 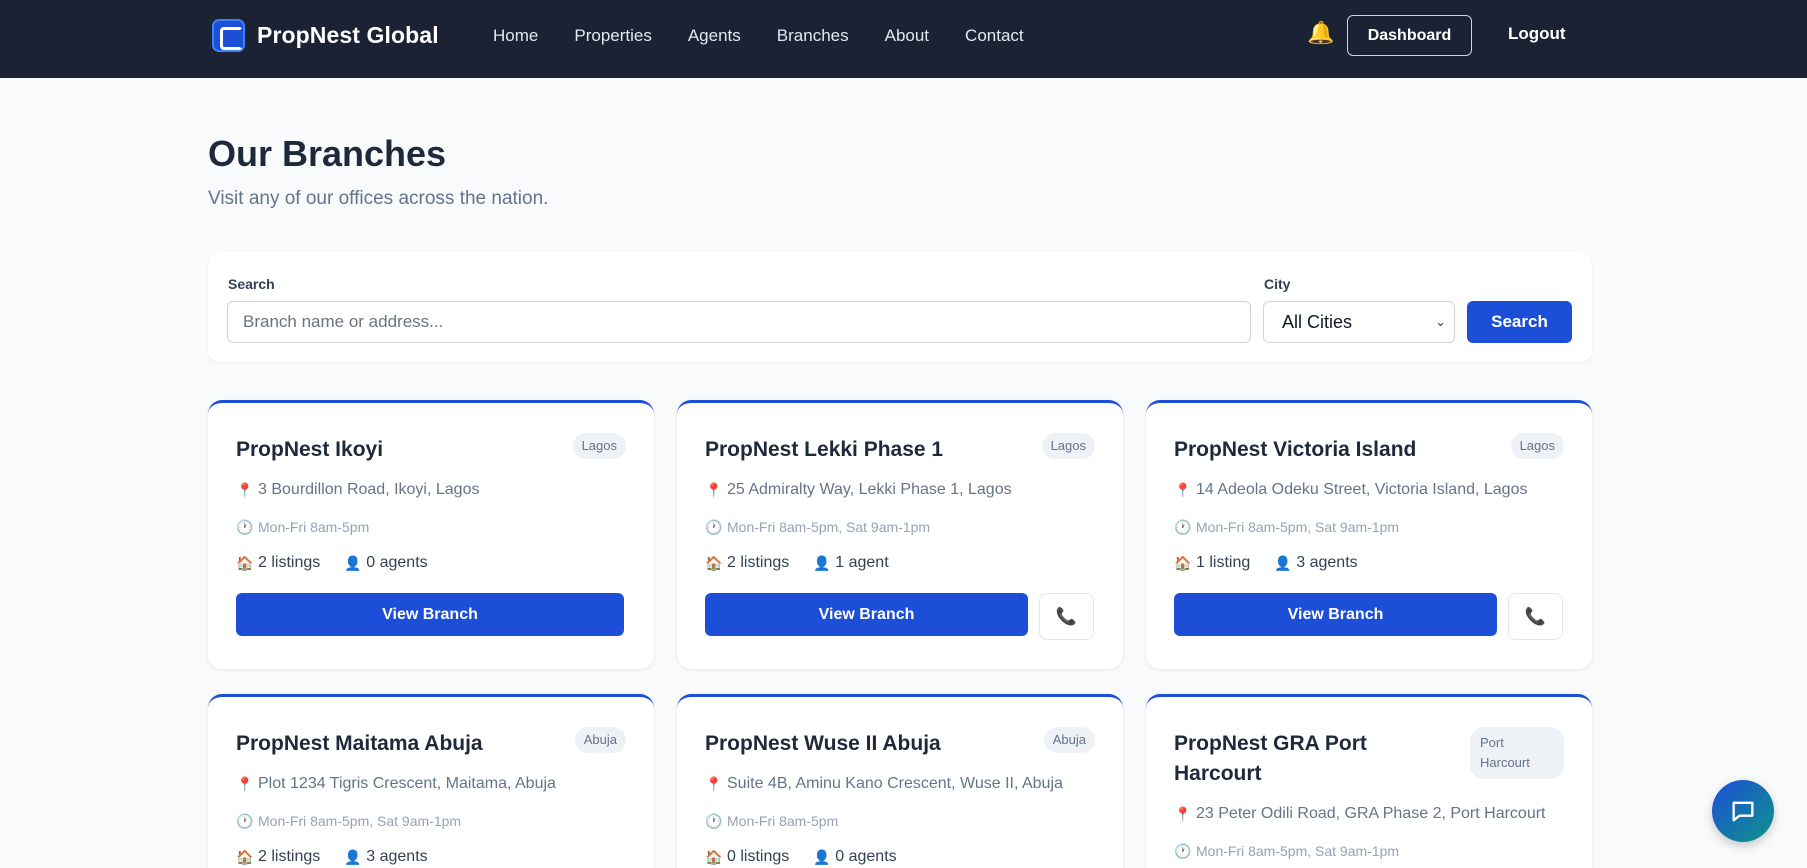 I want to click on nav-link-branches: Branches, so click(x=813, y=36).